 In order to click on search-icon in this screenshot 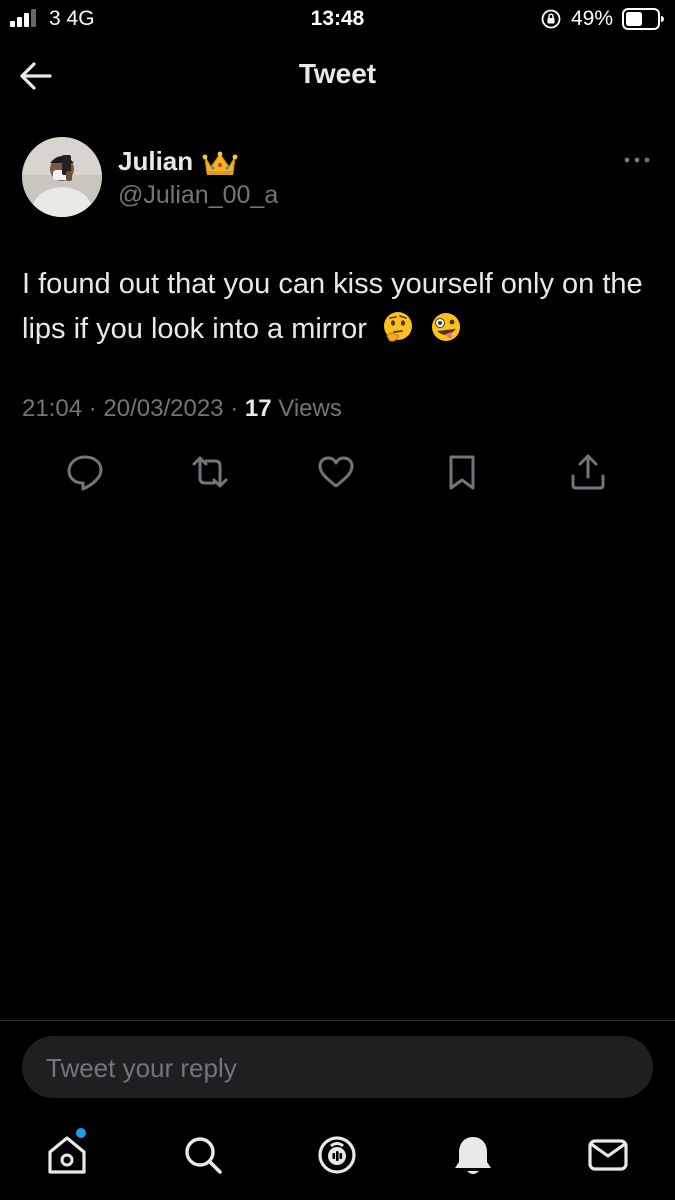, I will do `click(203, 1155)`.